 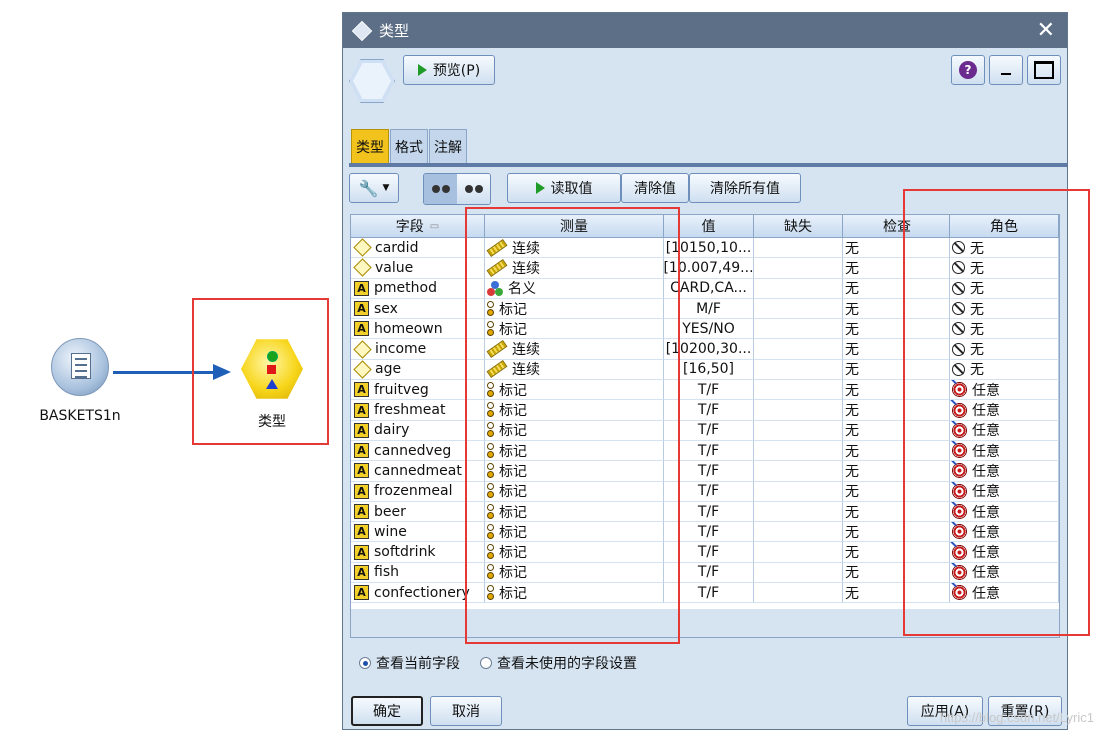 What do you see at coordinates (449, 70) in the screenshot?
I see `preview-button: 预览(P)` at bounding box center [449, 70].